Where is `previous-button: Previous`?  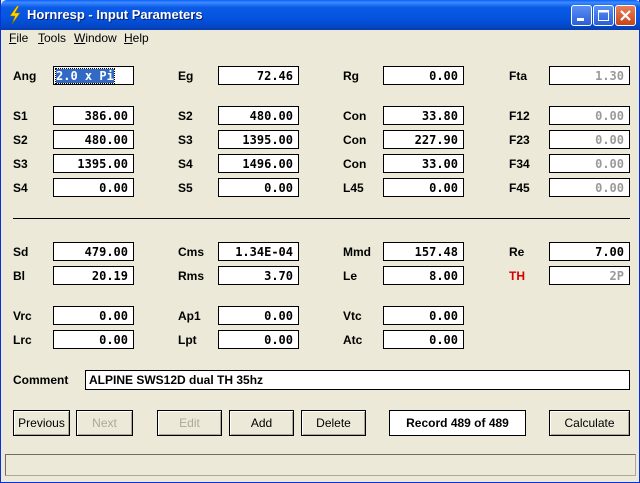
previous-button: Previous is located at coordinates (41, 423).